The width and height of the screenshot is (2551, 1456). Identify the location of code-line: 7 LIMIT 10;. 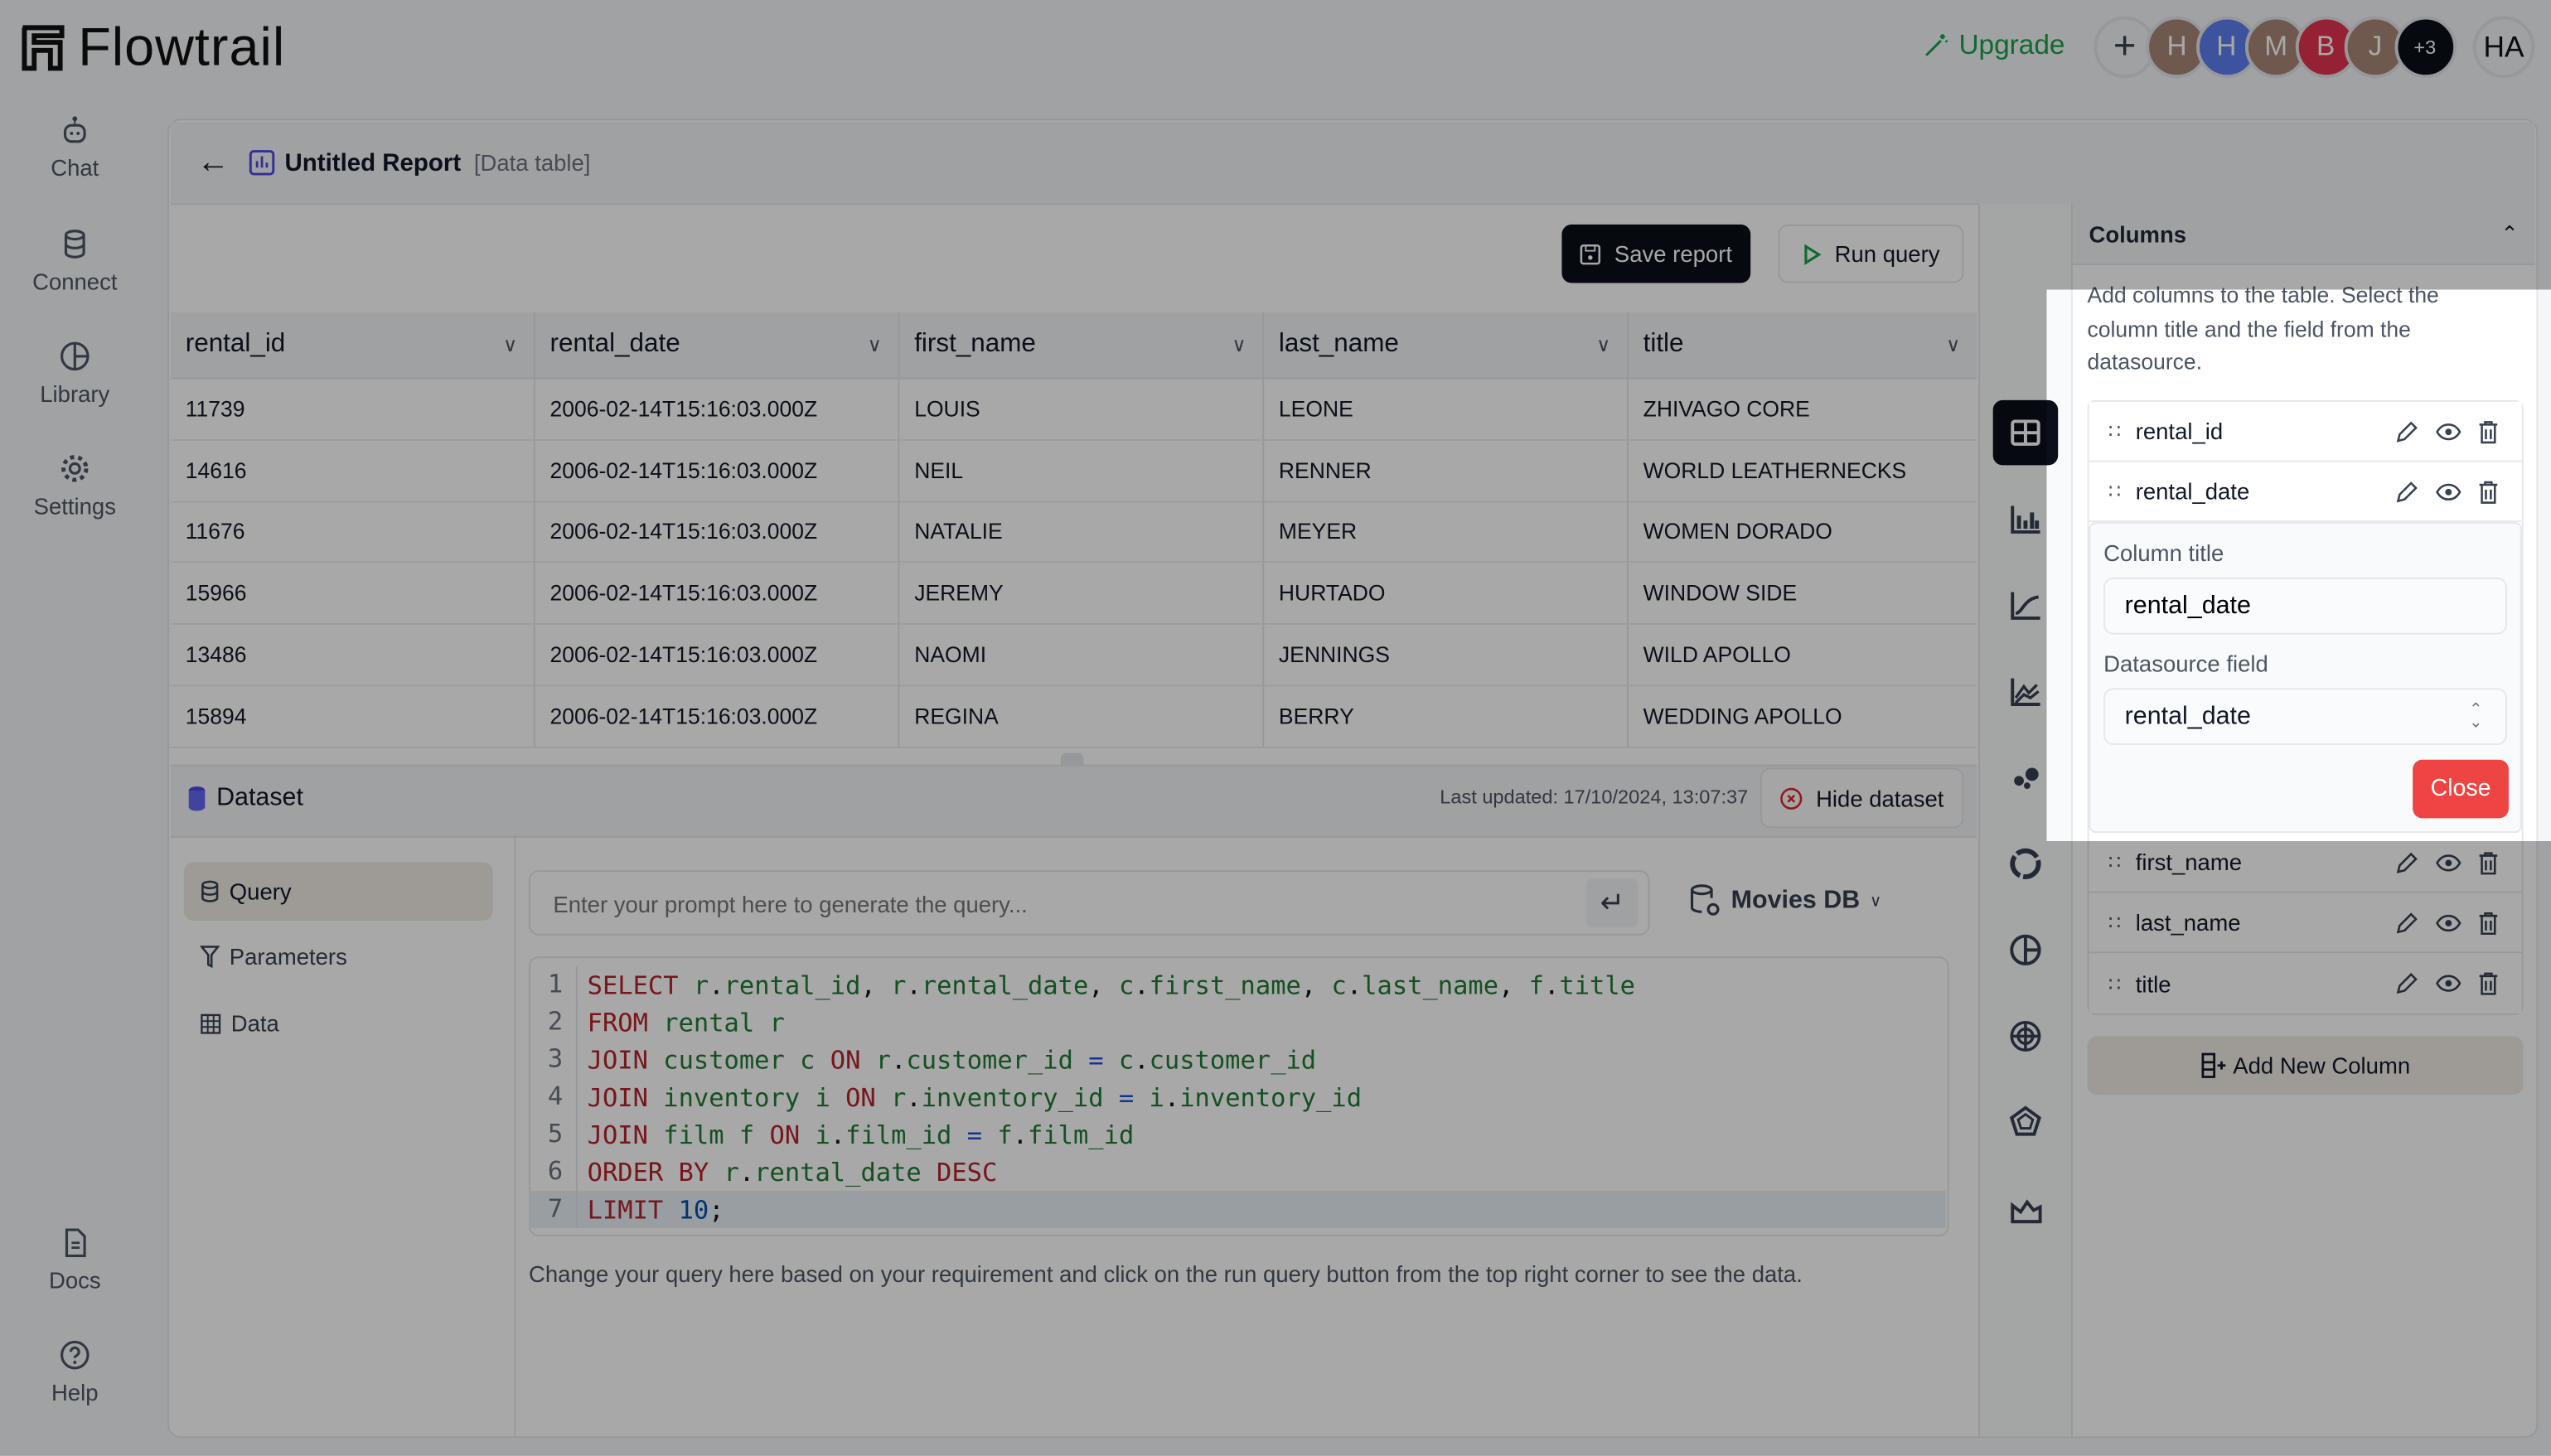
(1237, 1209).